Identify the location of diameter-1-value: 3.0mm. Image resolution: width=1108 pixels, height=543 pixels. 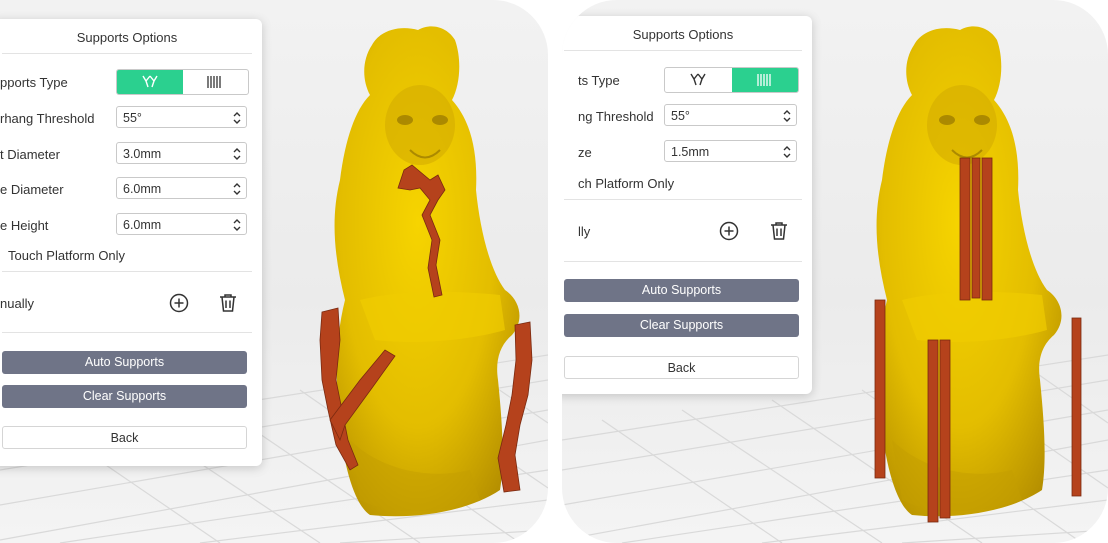
(142, 154).